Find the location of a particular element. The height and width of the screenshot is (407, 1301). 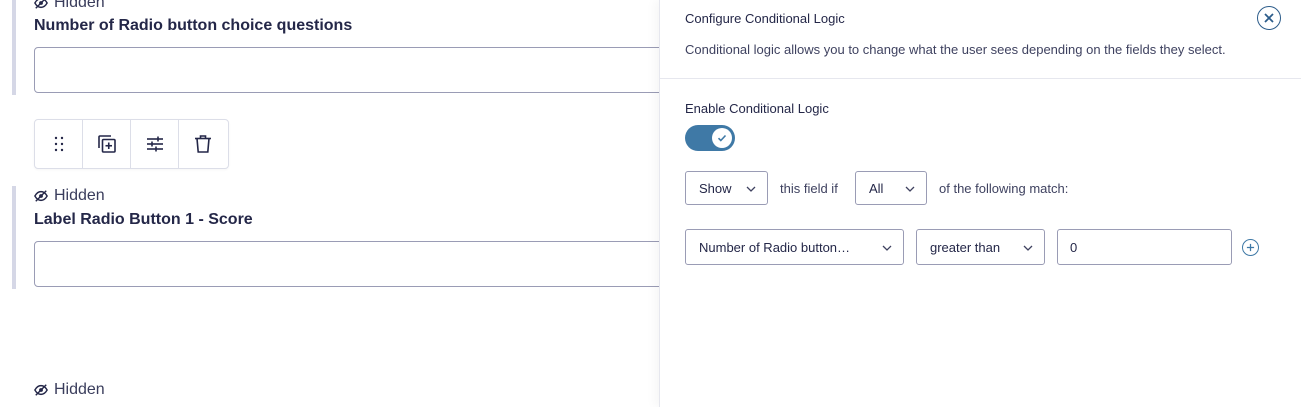

add-rule-button is located at coordinates (1250, 247).